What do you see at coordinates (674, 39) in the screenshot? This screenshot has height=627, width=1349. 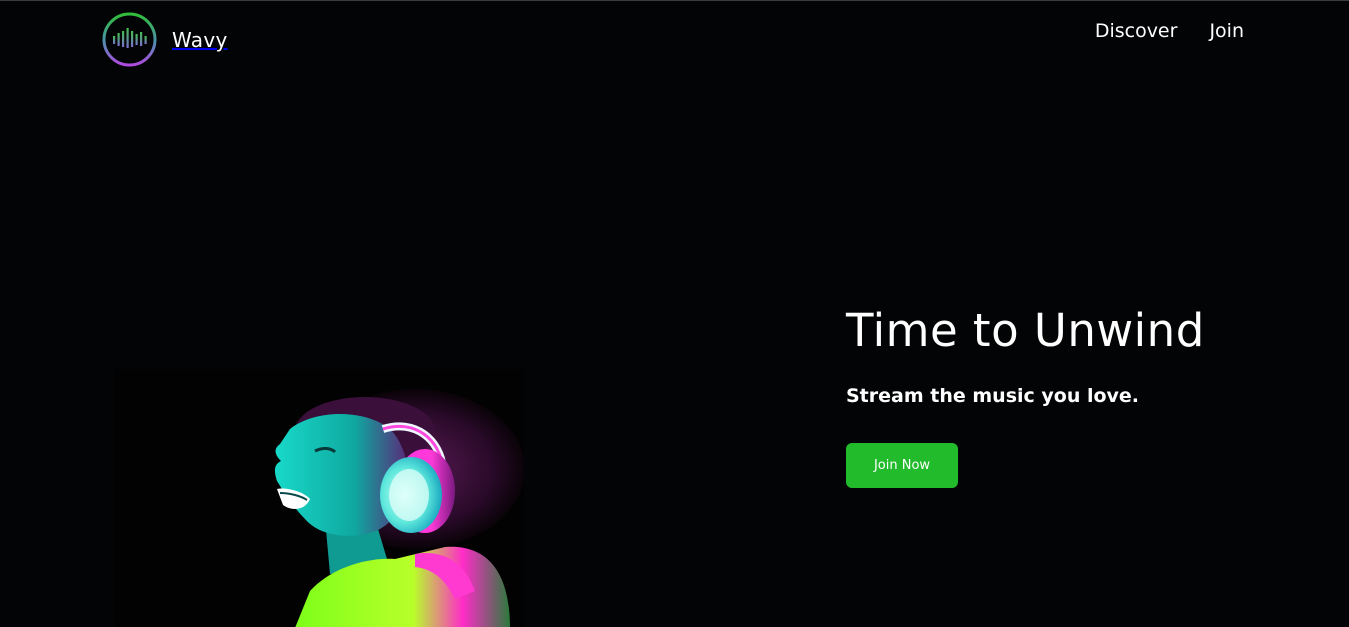 I see `site-header: Wavy Discover Join` at bounding box center [674, 39].